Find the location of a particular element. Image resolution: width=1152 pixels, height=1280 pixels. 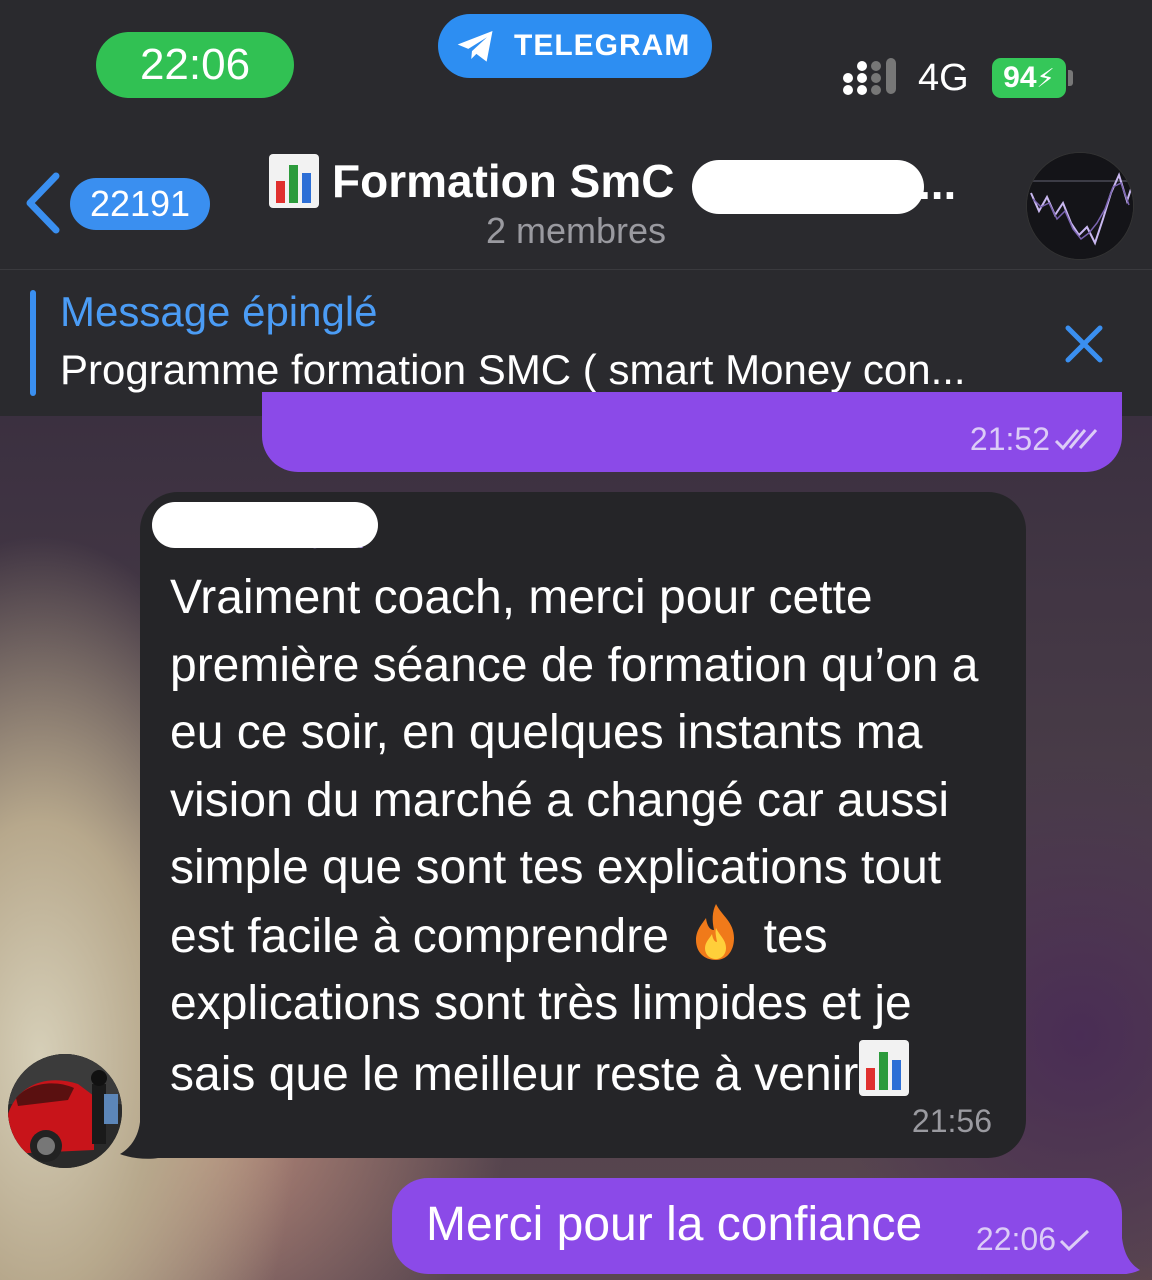

fire-emoji-icon is located at coordinates (715, 931).